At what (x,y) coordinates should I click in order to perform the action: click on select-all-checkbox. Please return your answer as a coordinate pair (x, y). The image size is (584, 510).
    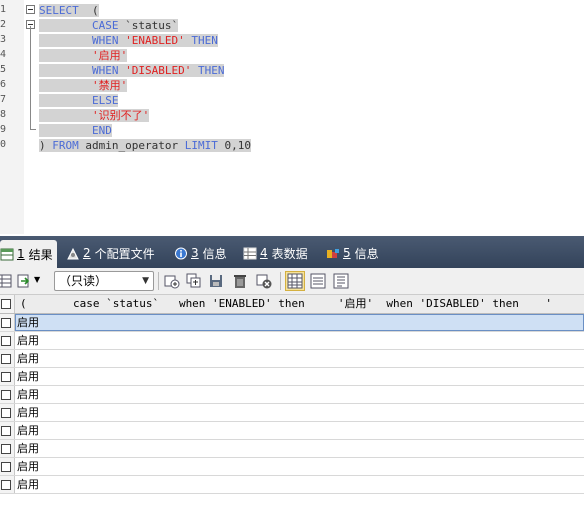
    Looking at the image, I should click on (6, 304).